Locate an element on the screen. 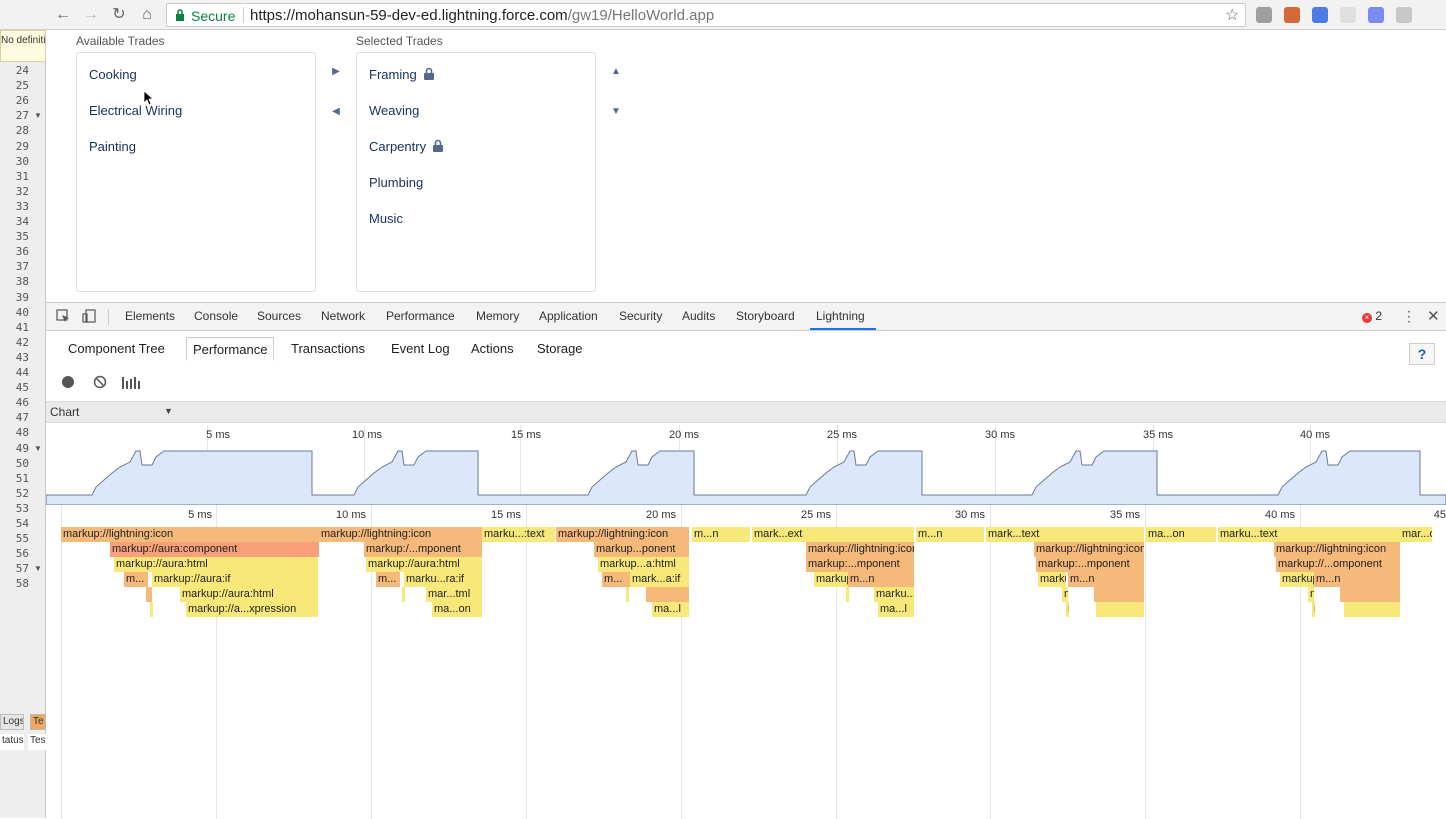  flame-block: mark...a:if is located at coordinates (659, 579).